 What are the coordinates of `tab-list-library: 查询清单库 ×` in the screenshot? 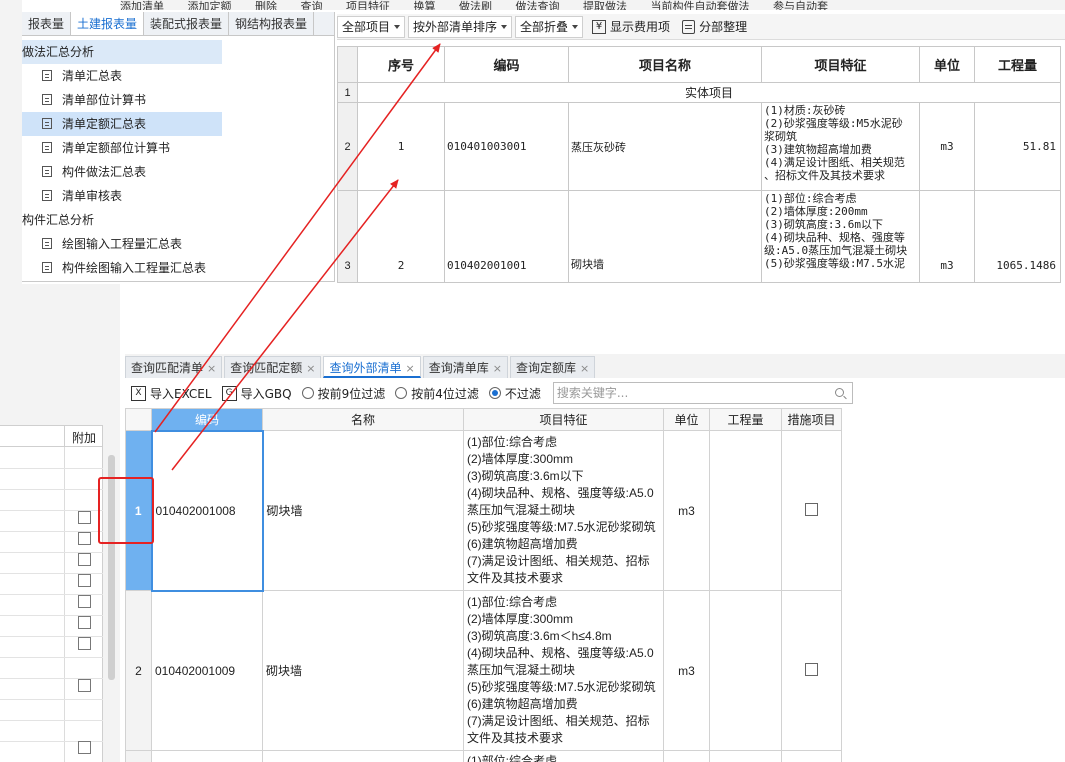 It's located at (465, 367).